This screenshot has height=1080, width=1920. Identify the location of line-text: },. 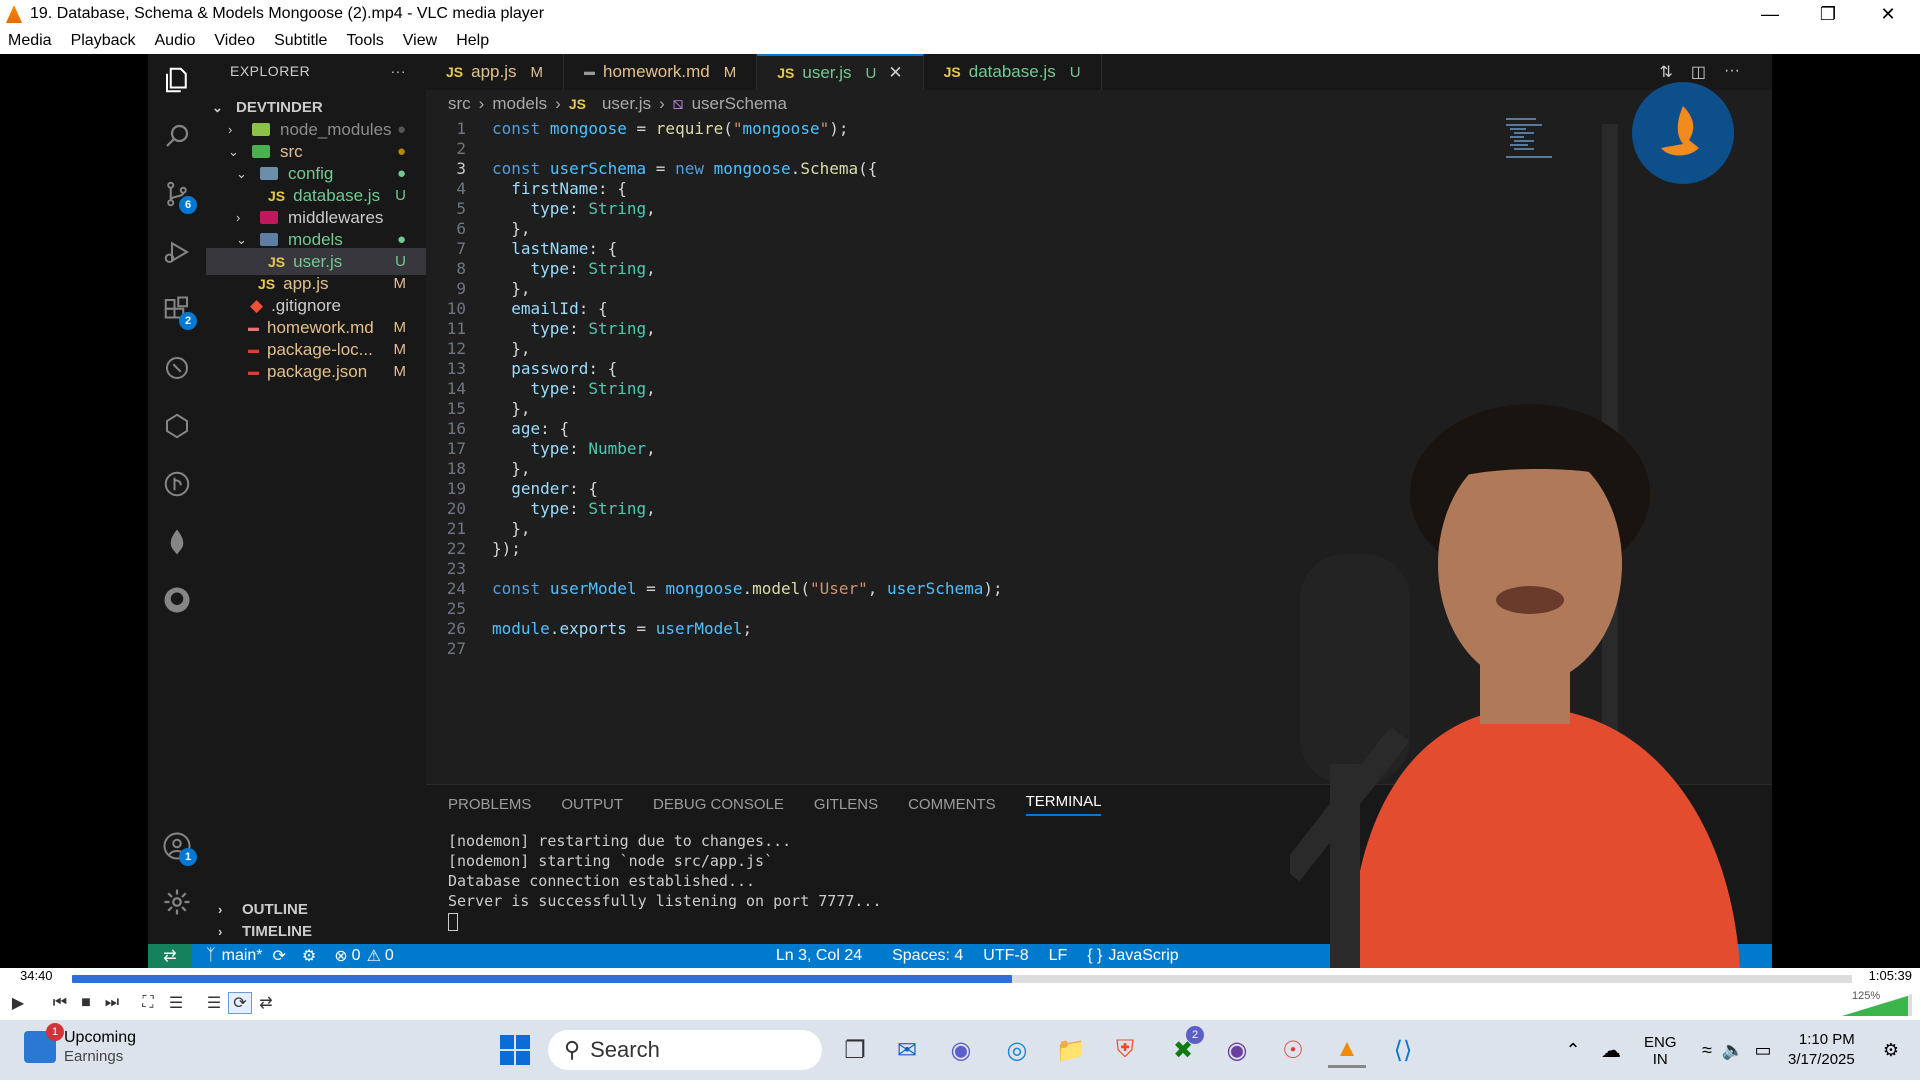
(521, 348).